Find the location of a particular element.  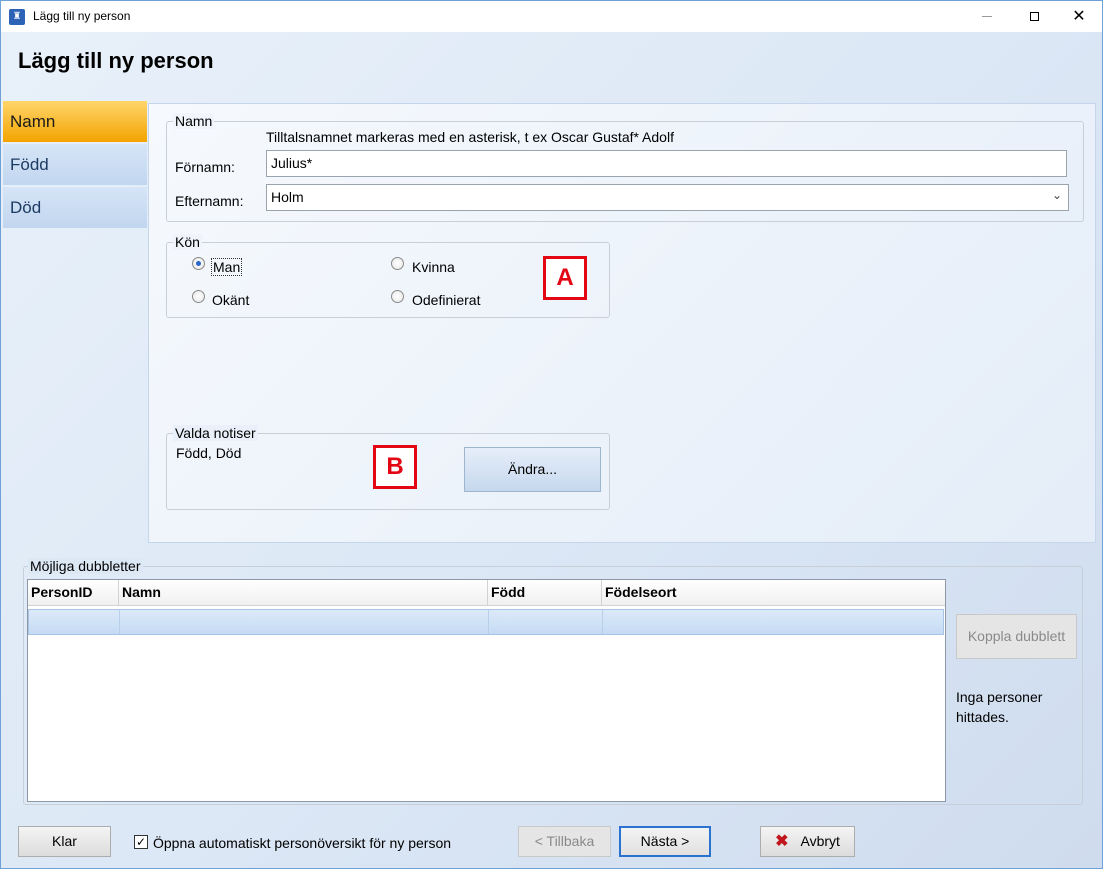

radio-okant is located at coordinates (198, 296).